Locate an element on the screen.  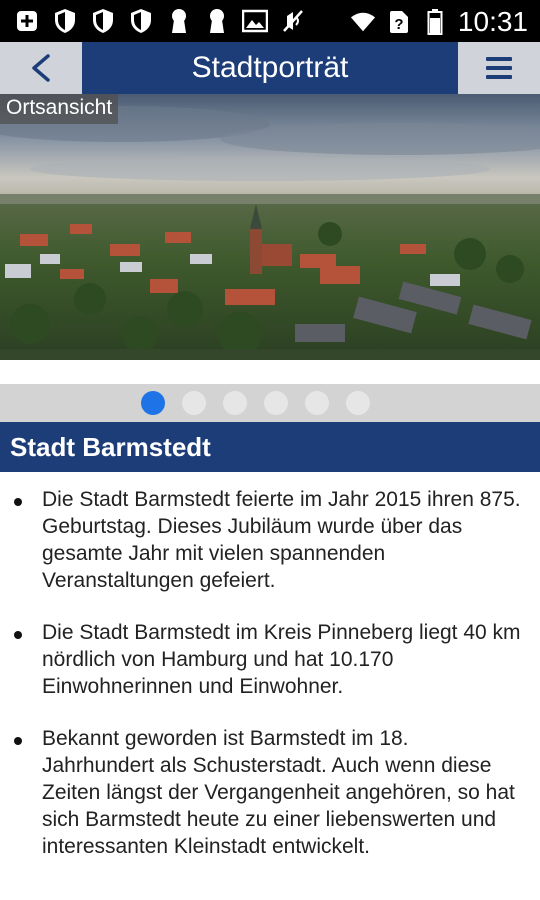
pager-dots is located at coordinates (270, 403).